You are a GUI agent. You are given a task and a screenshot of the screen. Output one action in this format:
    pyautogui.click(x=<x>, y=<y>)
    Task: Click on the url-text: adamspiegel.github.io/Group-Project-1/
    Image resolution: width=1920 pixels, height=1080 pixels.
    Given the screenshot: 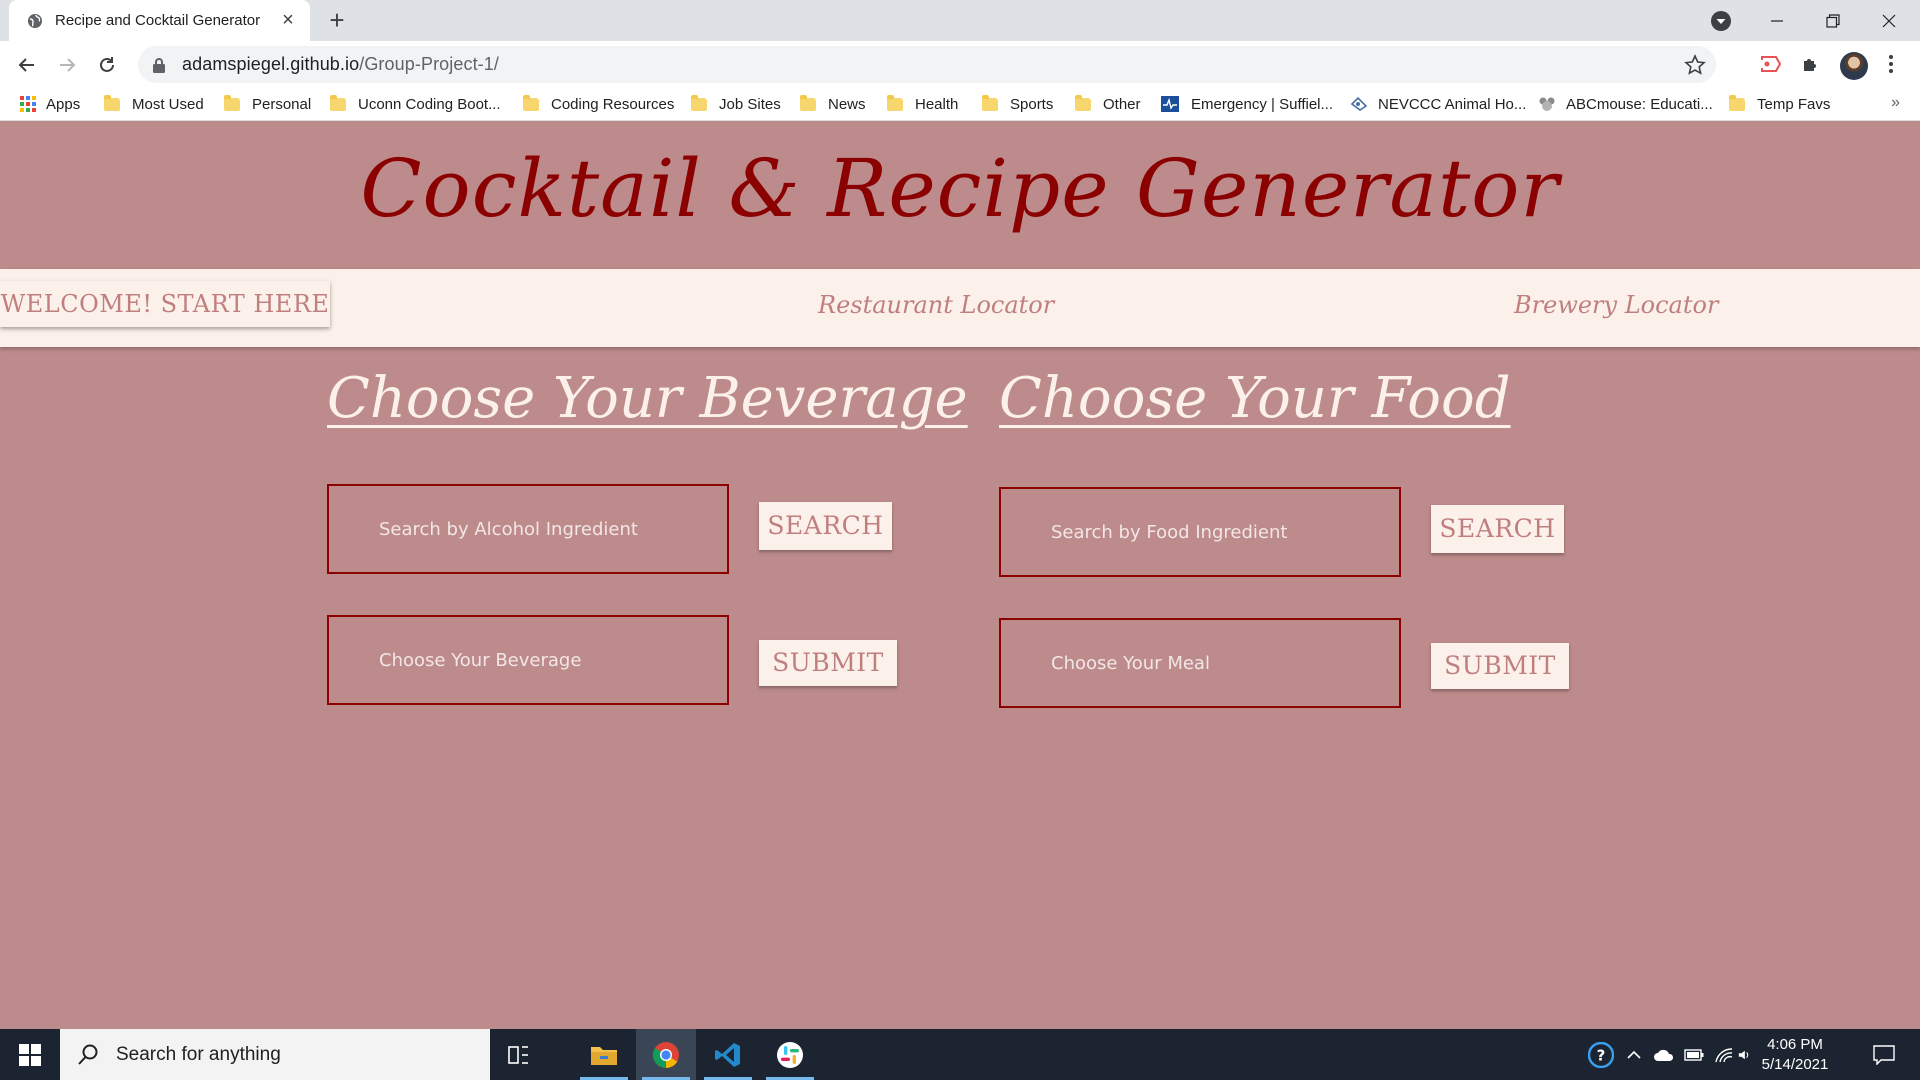 What is the action you would take?
    pyautogui.click(x=340, y=64)
    